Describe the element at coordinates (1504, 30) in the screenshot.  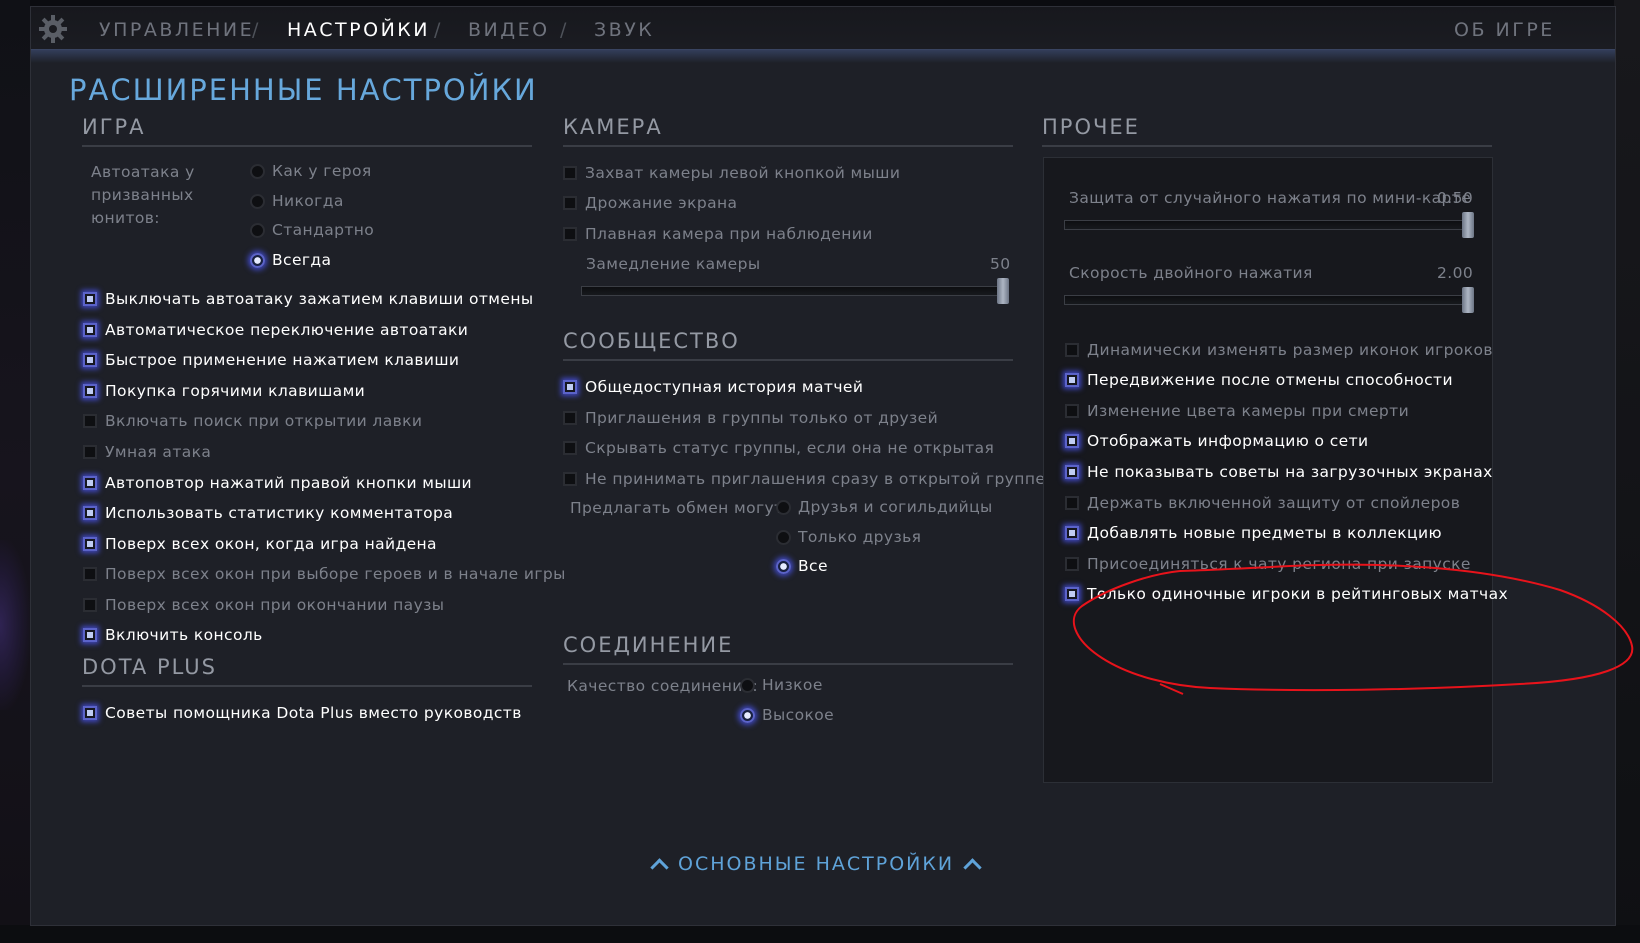
I see `about-game-link: ОБ ИГРЕ` at that location.